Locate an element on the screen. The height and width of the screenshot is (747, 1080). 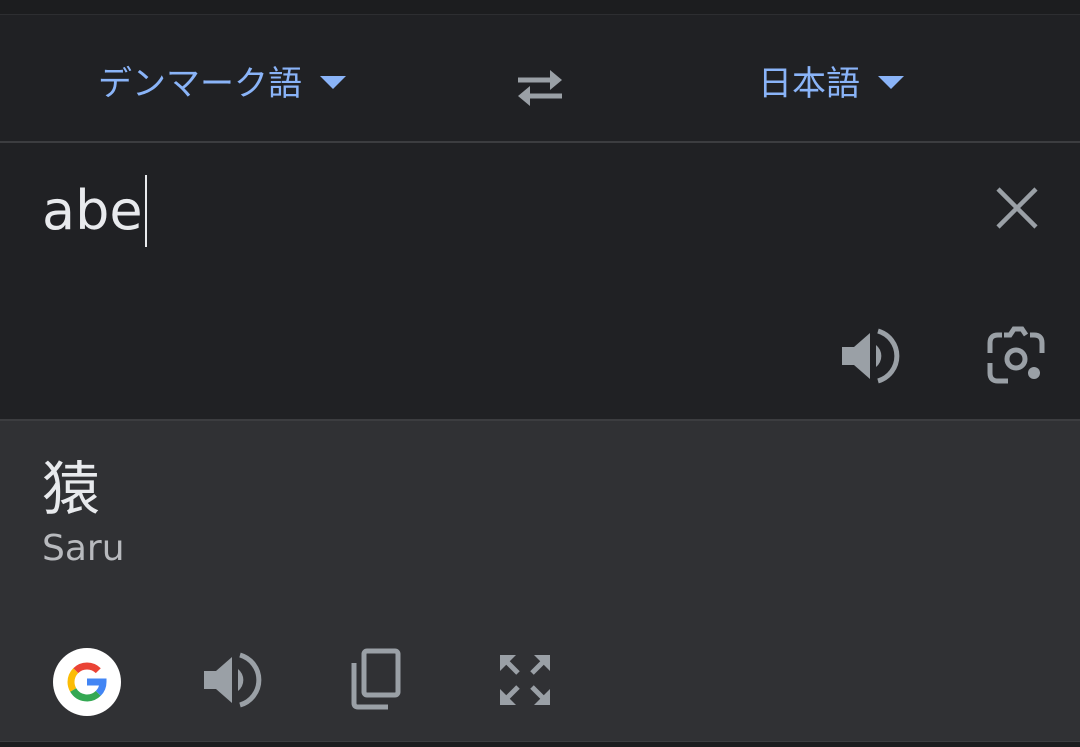
copy-translation-button is located at coordinates (376, 679).